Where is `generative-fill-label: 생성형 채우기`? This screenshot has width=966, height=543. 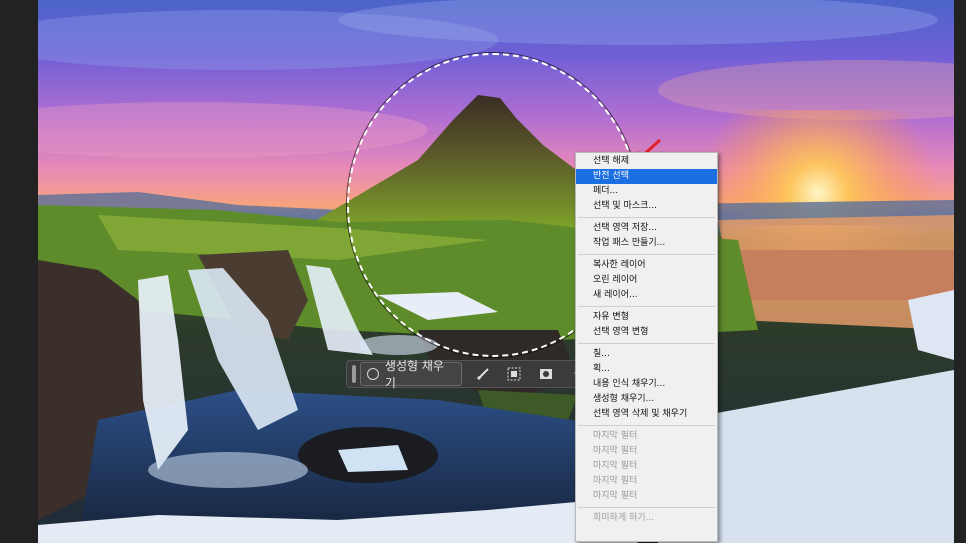 generative-fill-label: 생성형 채우기 is located at coordinates (414, 374).